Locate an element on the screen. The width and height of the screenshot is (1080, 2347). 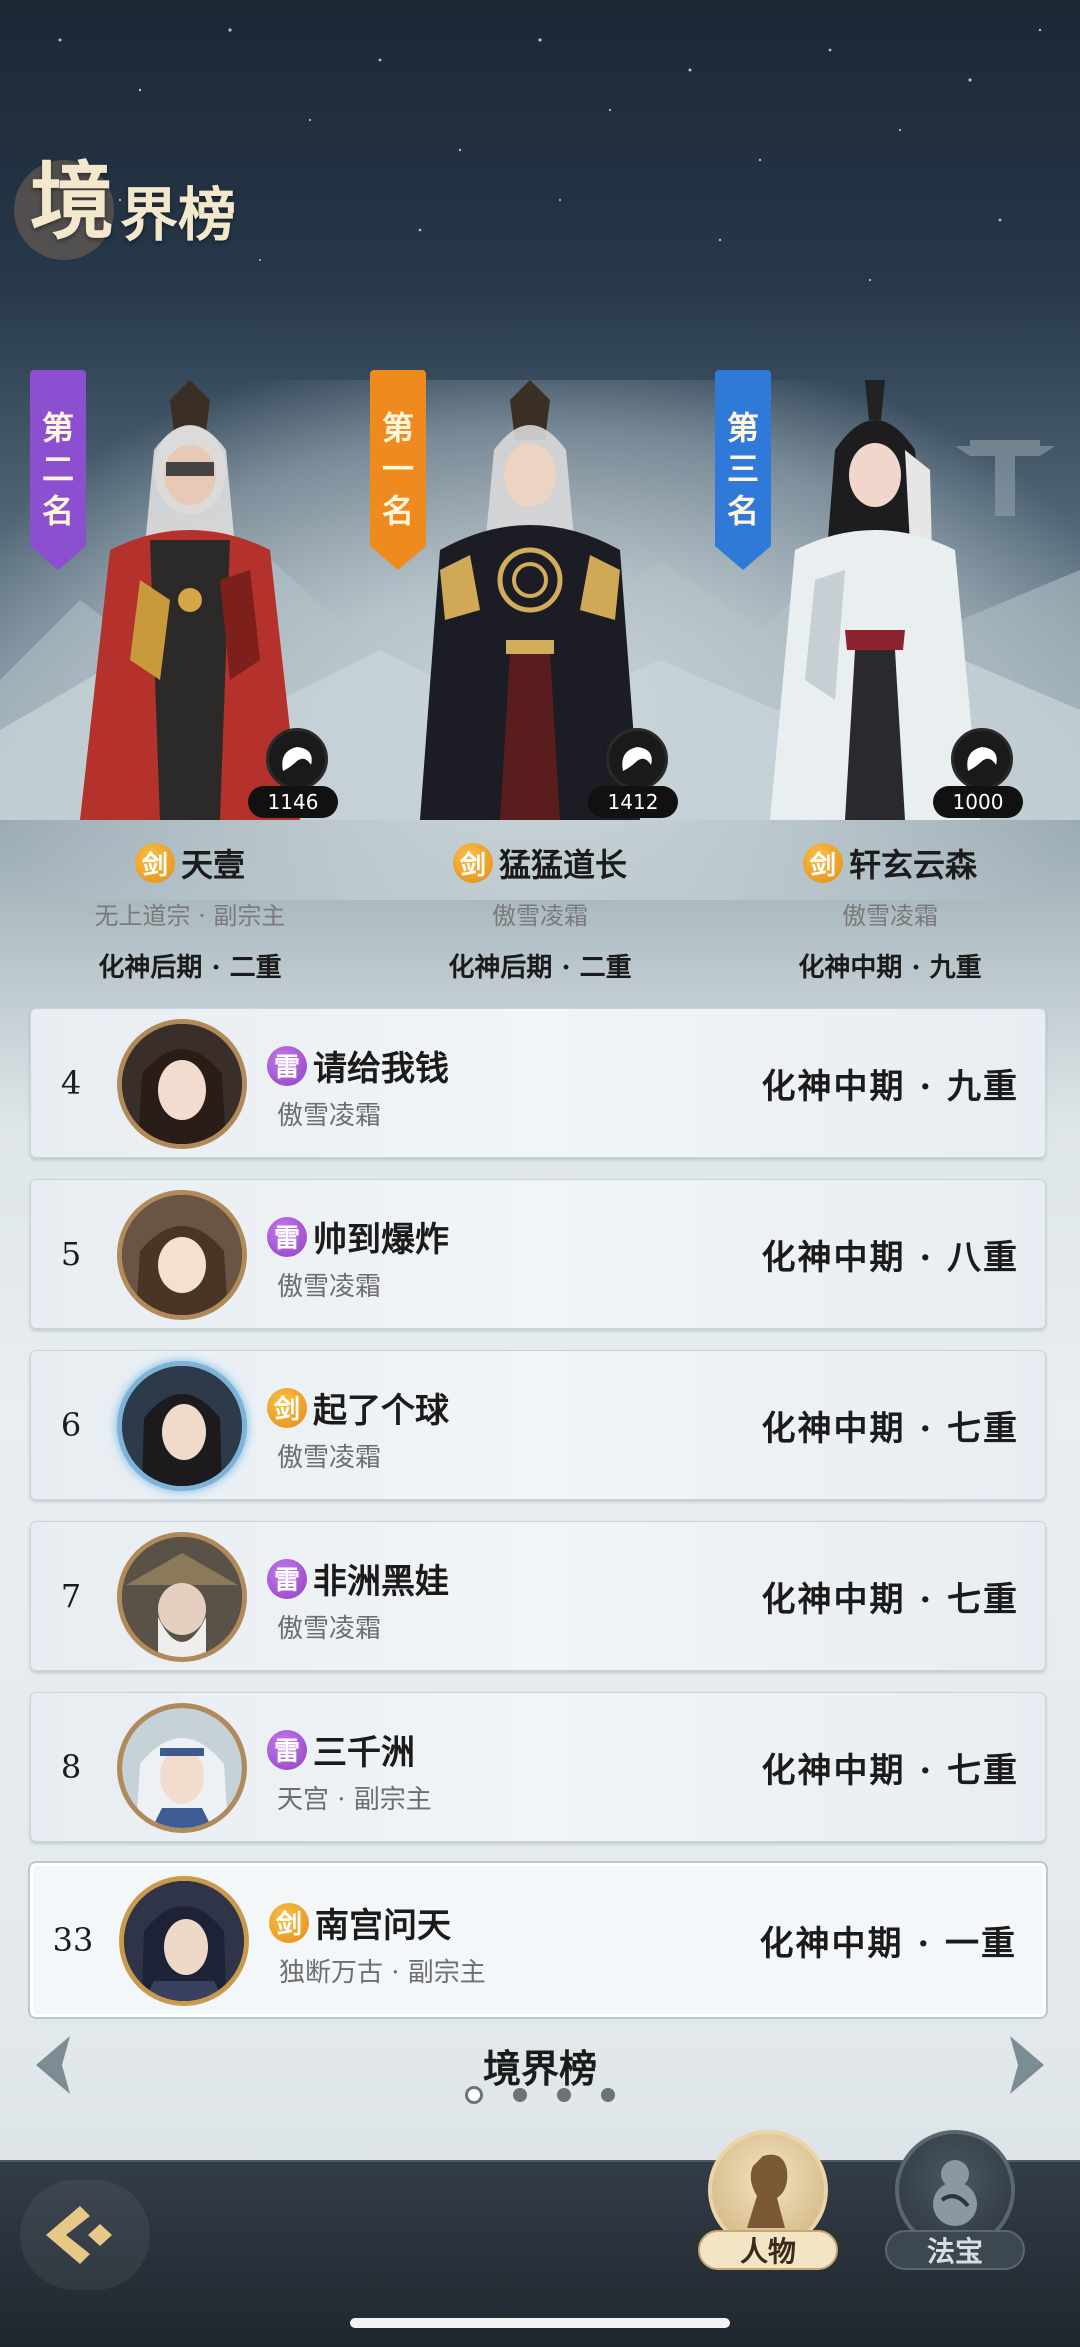
ranking-row: 8 雷 三千洲 天宫 · 副宗主 化神中期 · 七重 is located at coordinates (538, 1767).